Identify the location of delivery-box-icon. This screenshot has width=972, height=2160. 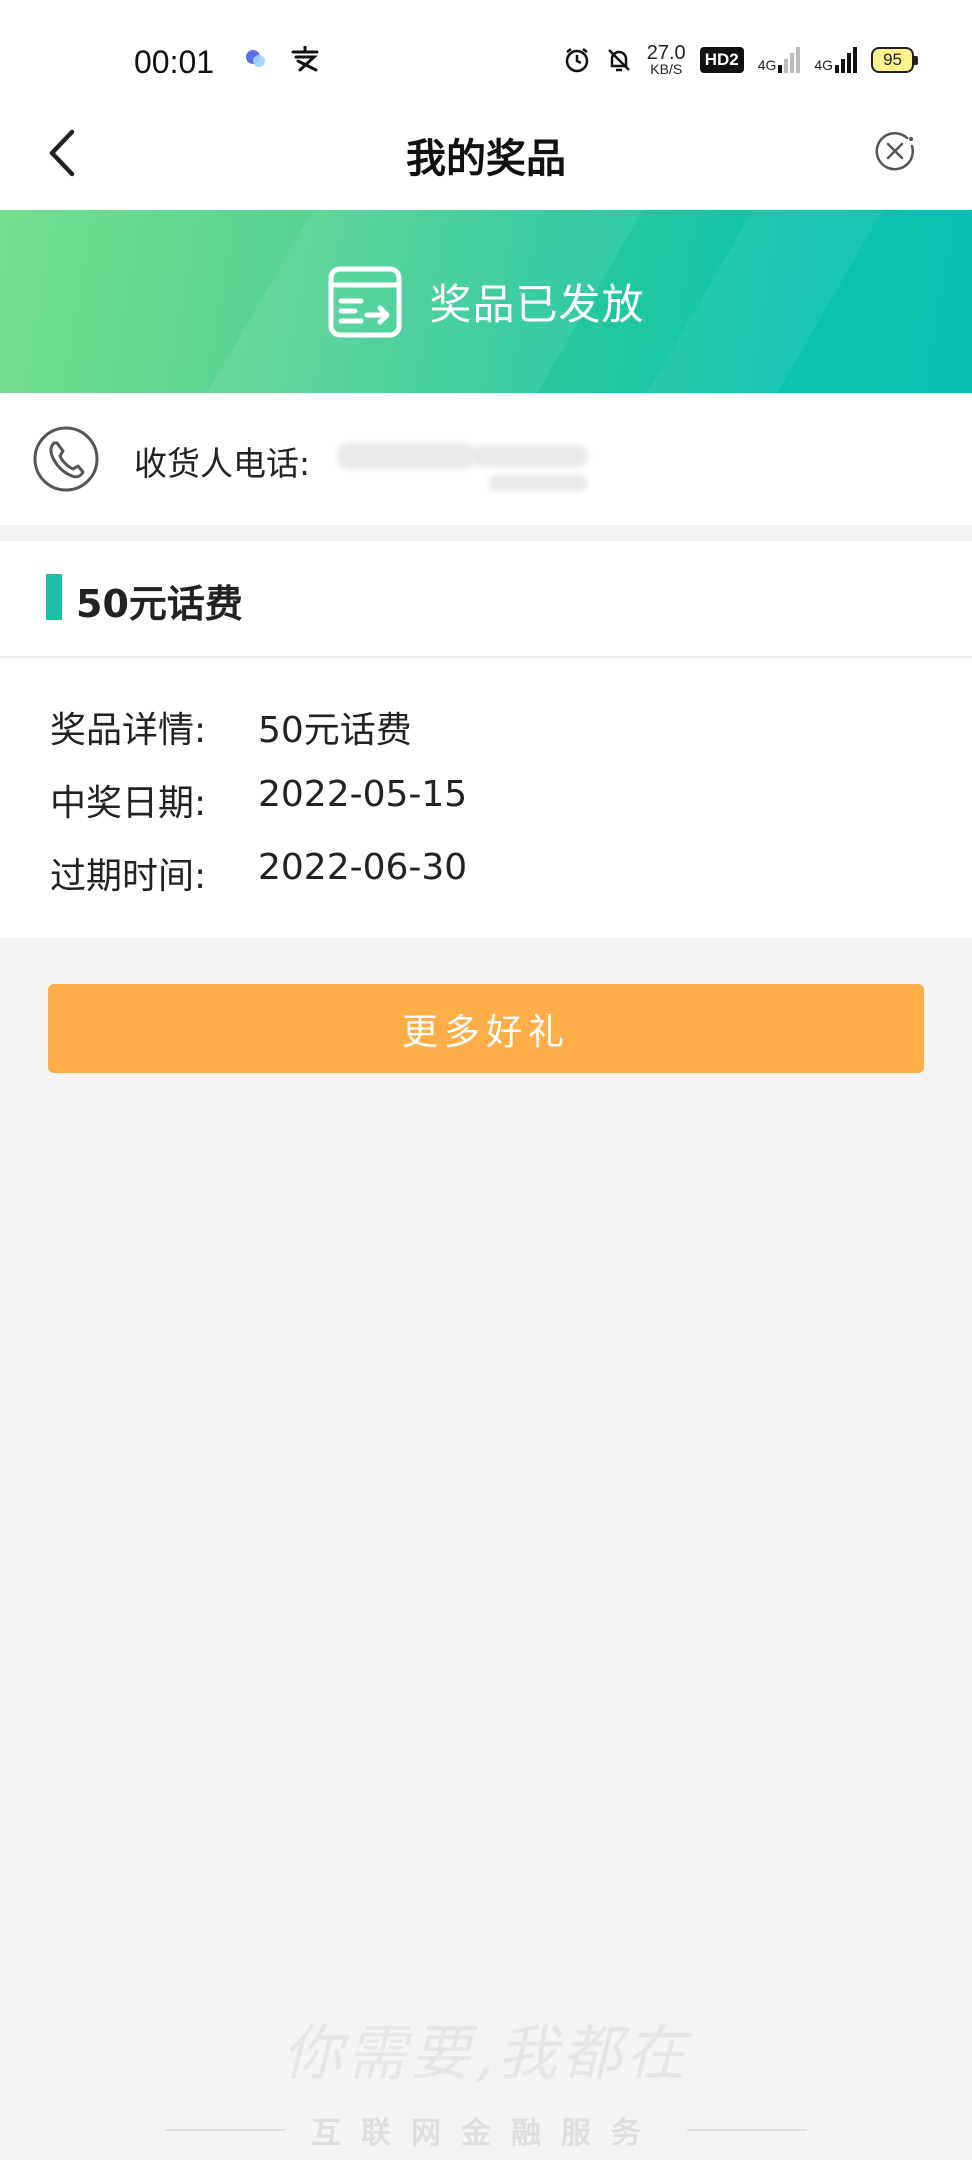
(365, 301).